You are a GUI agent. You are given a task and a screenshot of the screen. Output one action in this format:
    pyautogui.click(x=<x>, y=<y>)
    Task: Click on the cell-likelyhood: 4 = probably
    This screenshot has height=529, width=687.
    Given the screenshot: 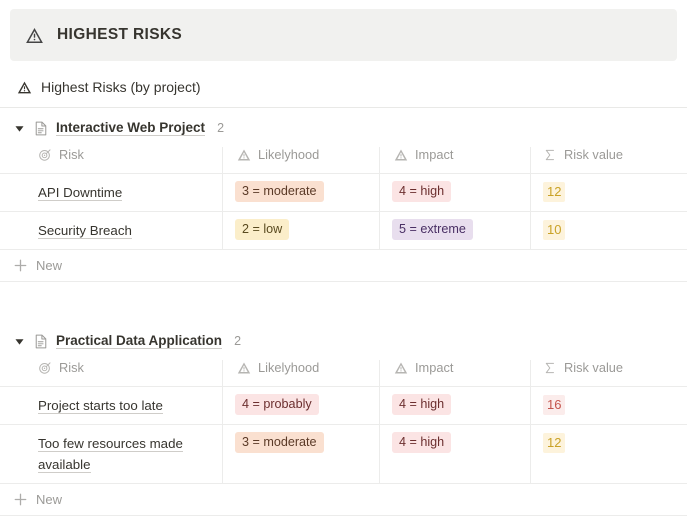 What is the action you would take?
    pyautogui.click(x=301, y=406)
    